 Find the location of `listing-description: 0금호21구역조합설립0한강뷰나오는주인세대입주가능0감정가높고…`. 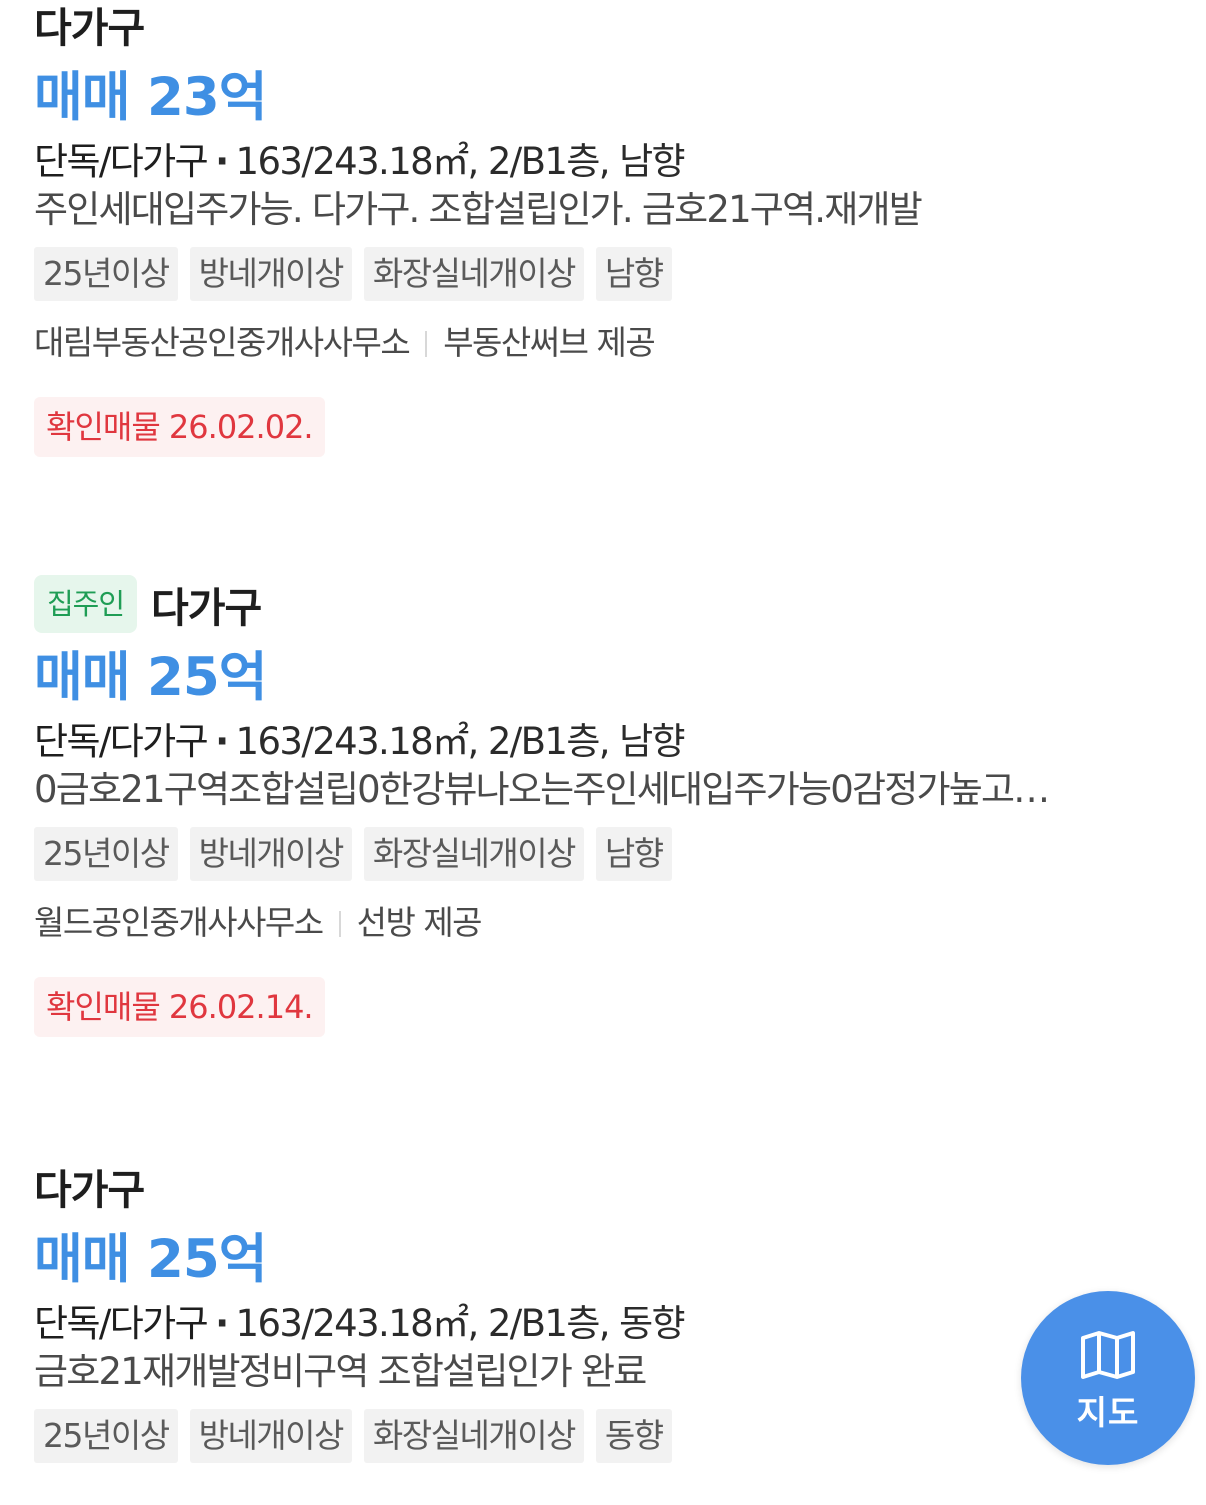

listing-description: 0금호21구역조합설립0한강뷰나오는주인세대입주가능0감정가높고… is located at coordinates (542, 789).